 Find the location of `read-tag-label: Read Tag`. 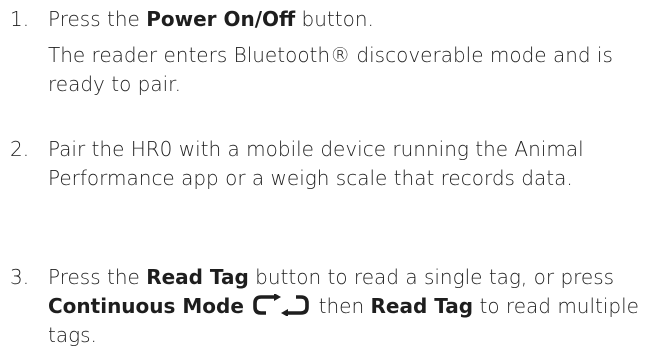

read-tag-label: Read Tag is located at coordinates (197, 277).